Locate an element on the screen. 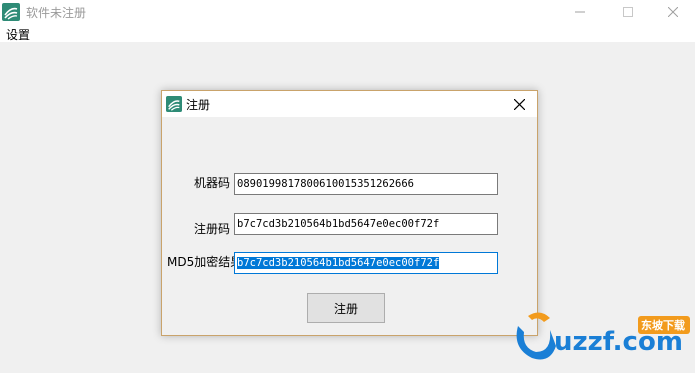 This screenshot has width=695, height=373. maximize-icon is located at coordinates (628, 12).